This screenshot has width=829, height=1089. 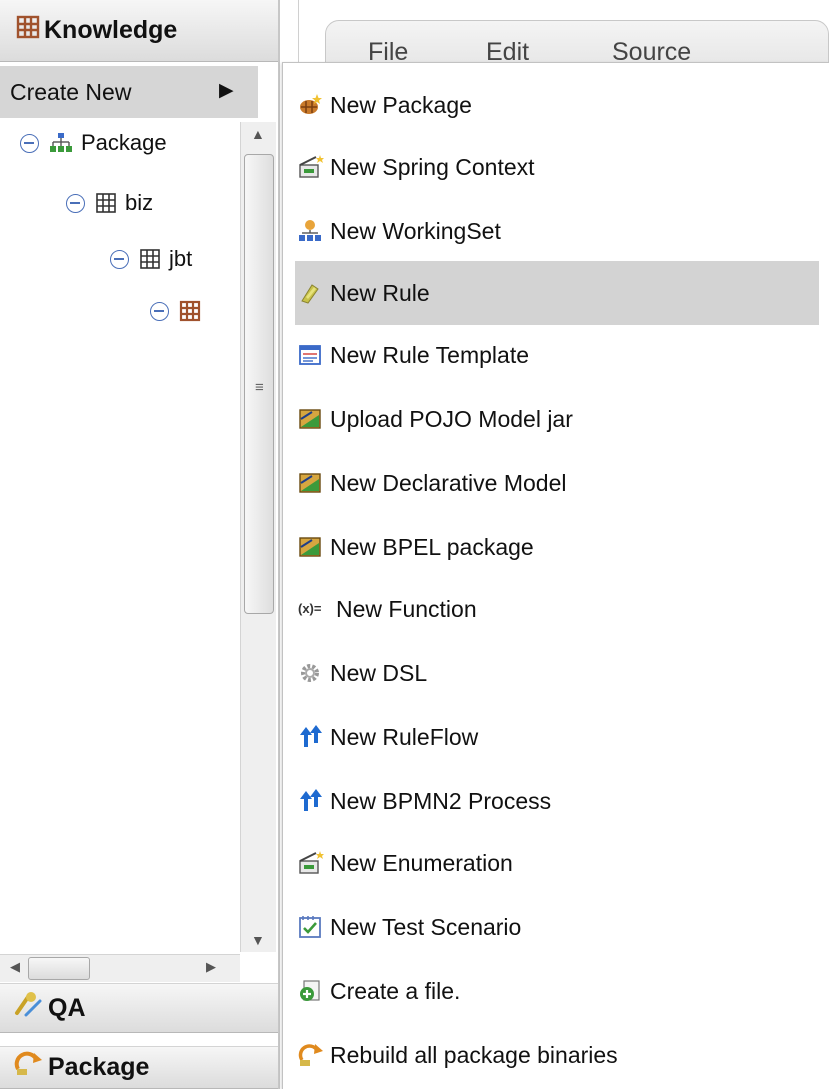 I want to click on menu-item-new-declarative-model: New Declarative Model, so click(x=557, y=483).